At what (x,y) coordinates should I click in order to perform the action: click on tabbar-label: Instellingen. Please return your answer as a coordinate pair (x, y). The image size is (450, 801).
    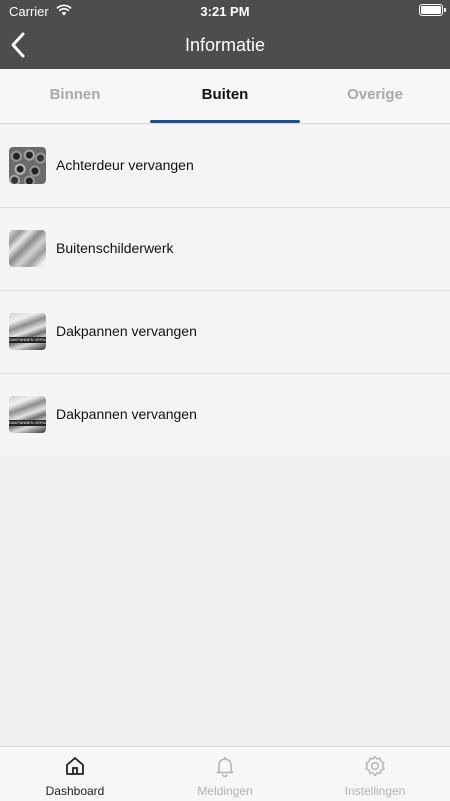
    Looking at the image, I should click on (375, 791).